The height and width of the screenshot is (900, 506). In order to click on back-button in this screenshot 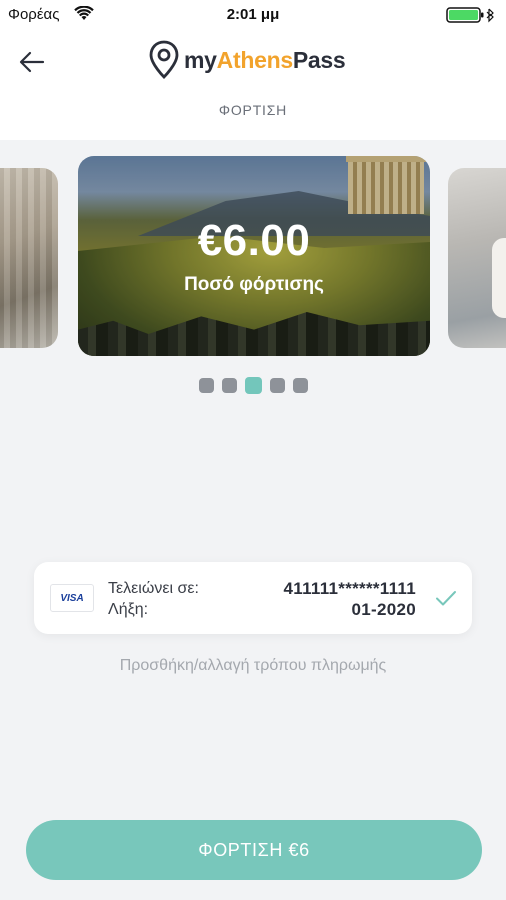, I will do `click(32, 62)`.